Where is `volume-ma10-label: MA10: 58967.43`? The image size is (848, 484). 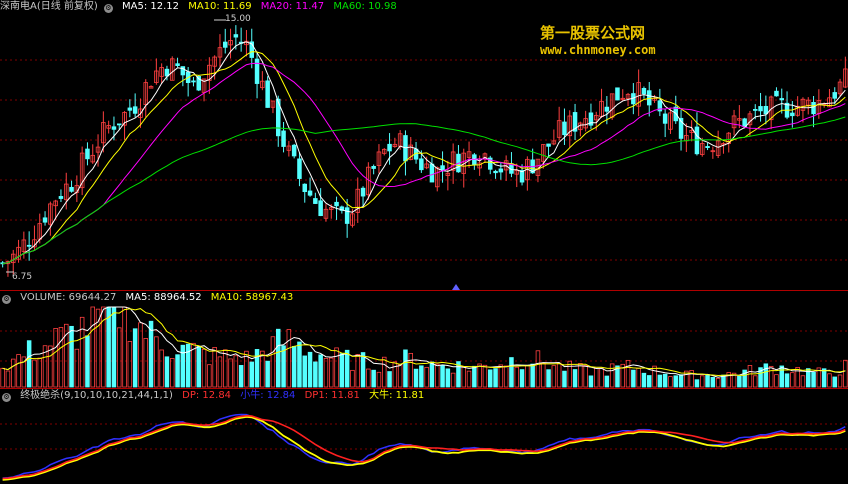
volume-ma10-label: MA10: 58967.43 is located at coordinates (252, 297).